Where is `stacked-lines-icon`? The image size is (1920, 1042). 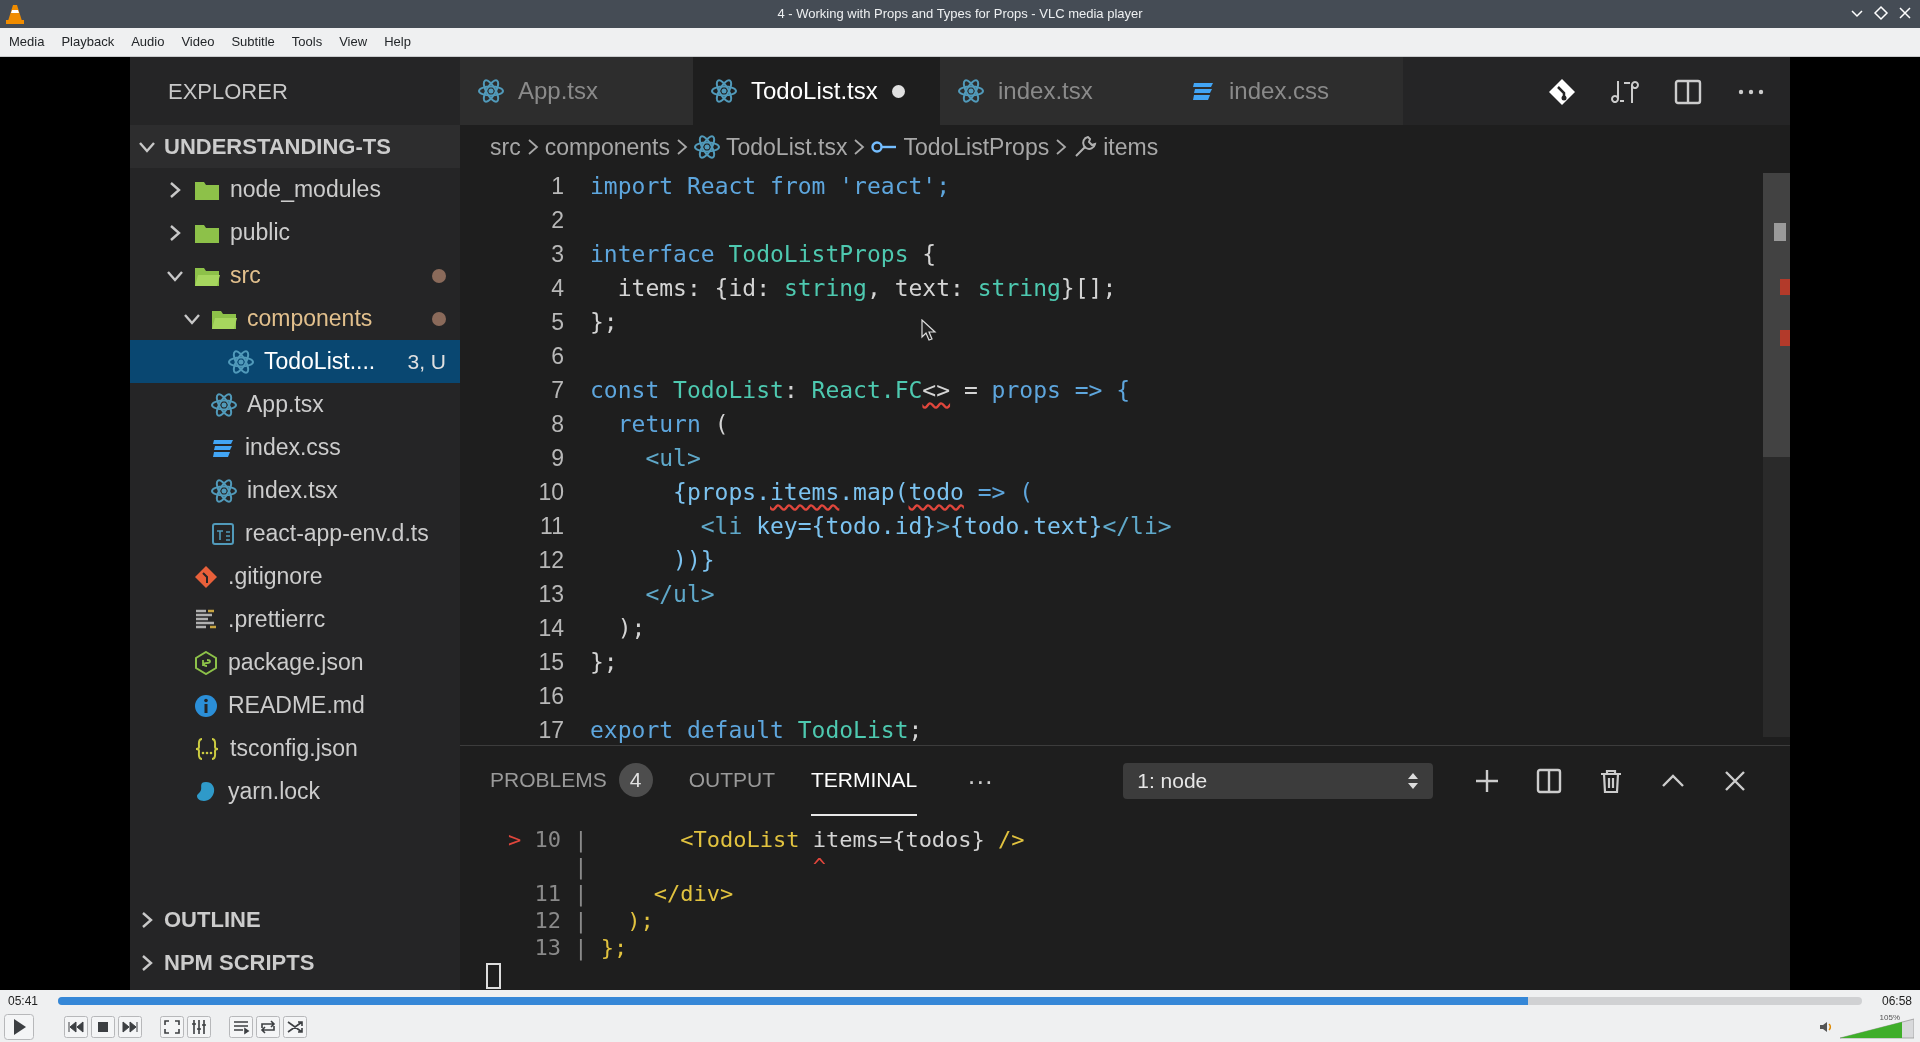 stacked-lines-icon is located at coordinates (1203, 91).